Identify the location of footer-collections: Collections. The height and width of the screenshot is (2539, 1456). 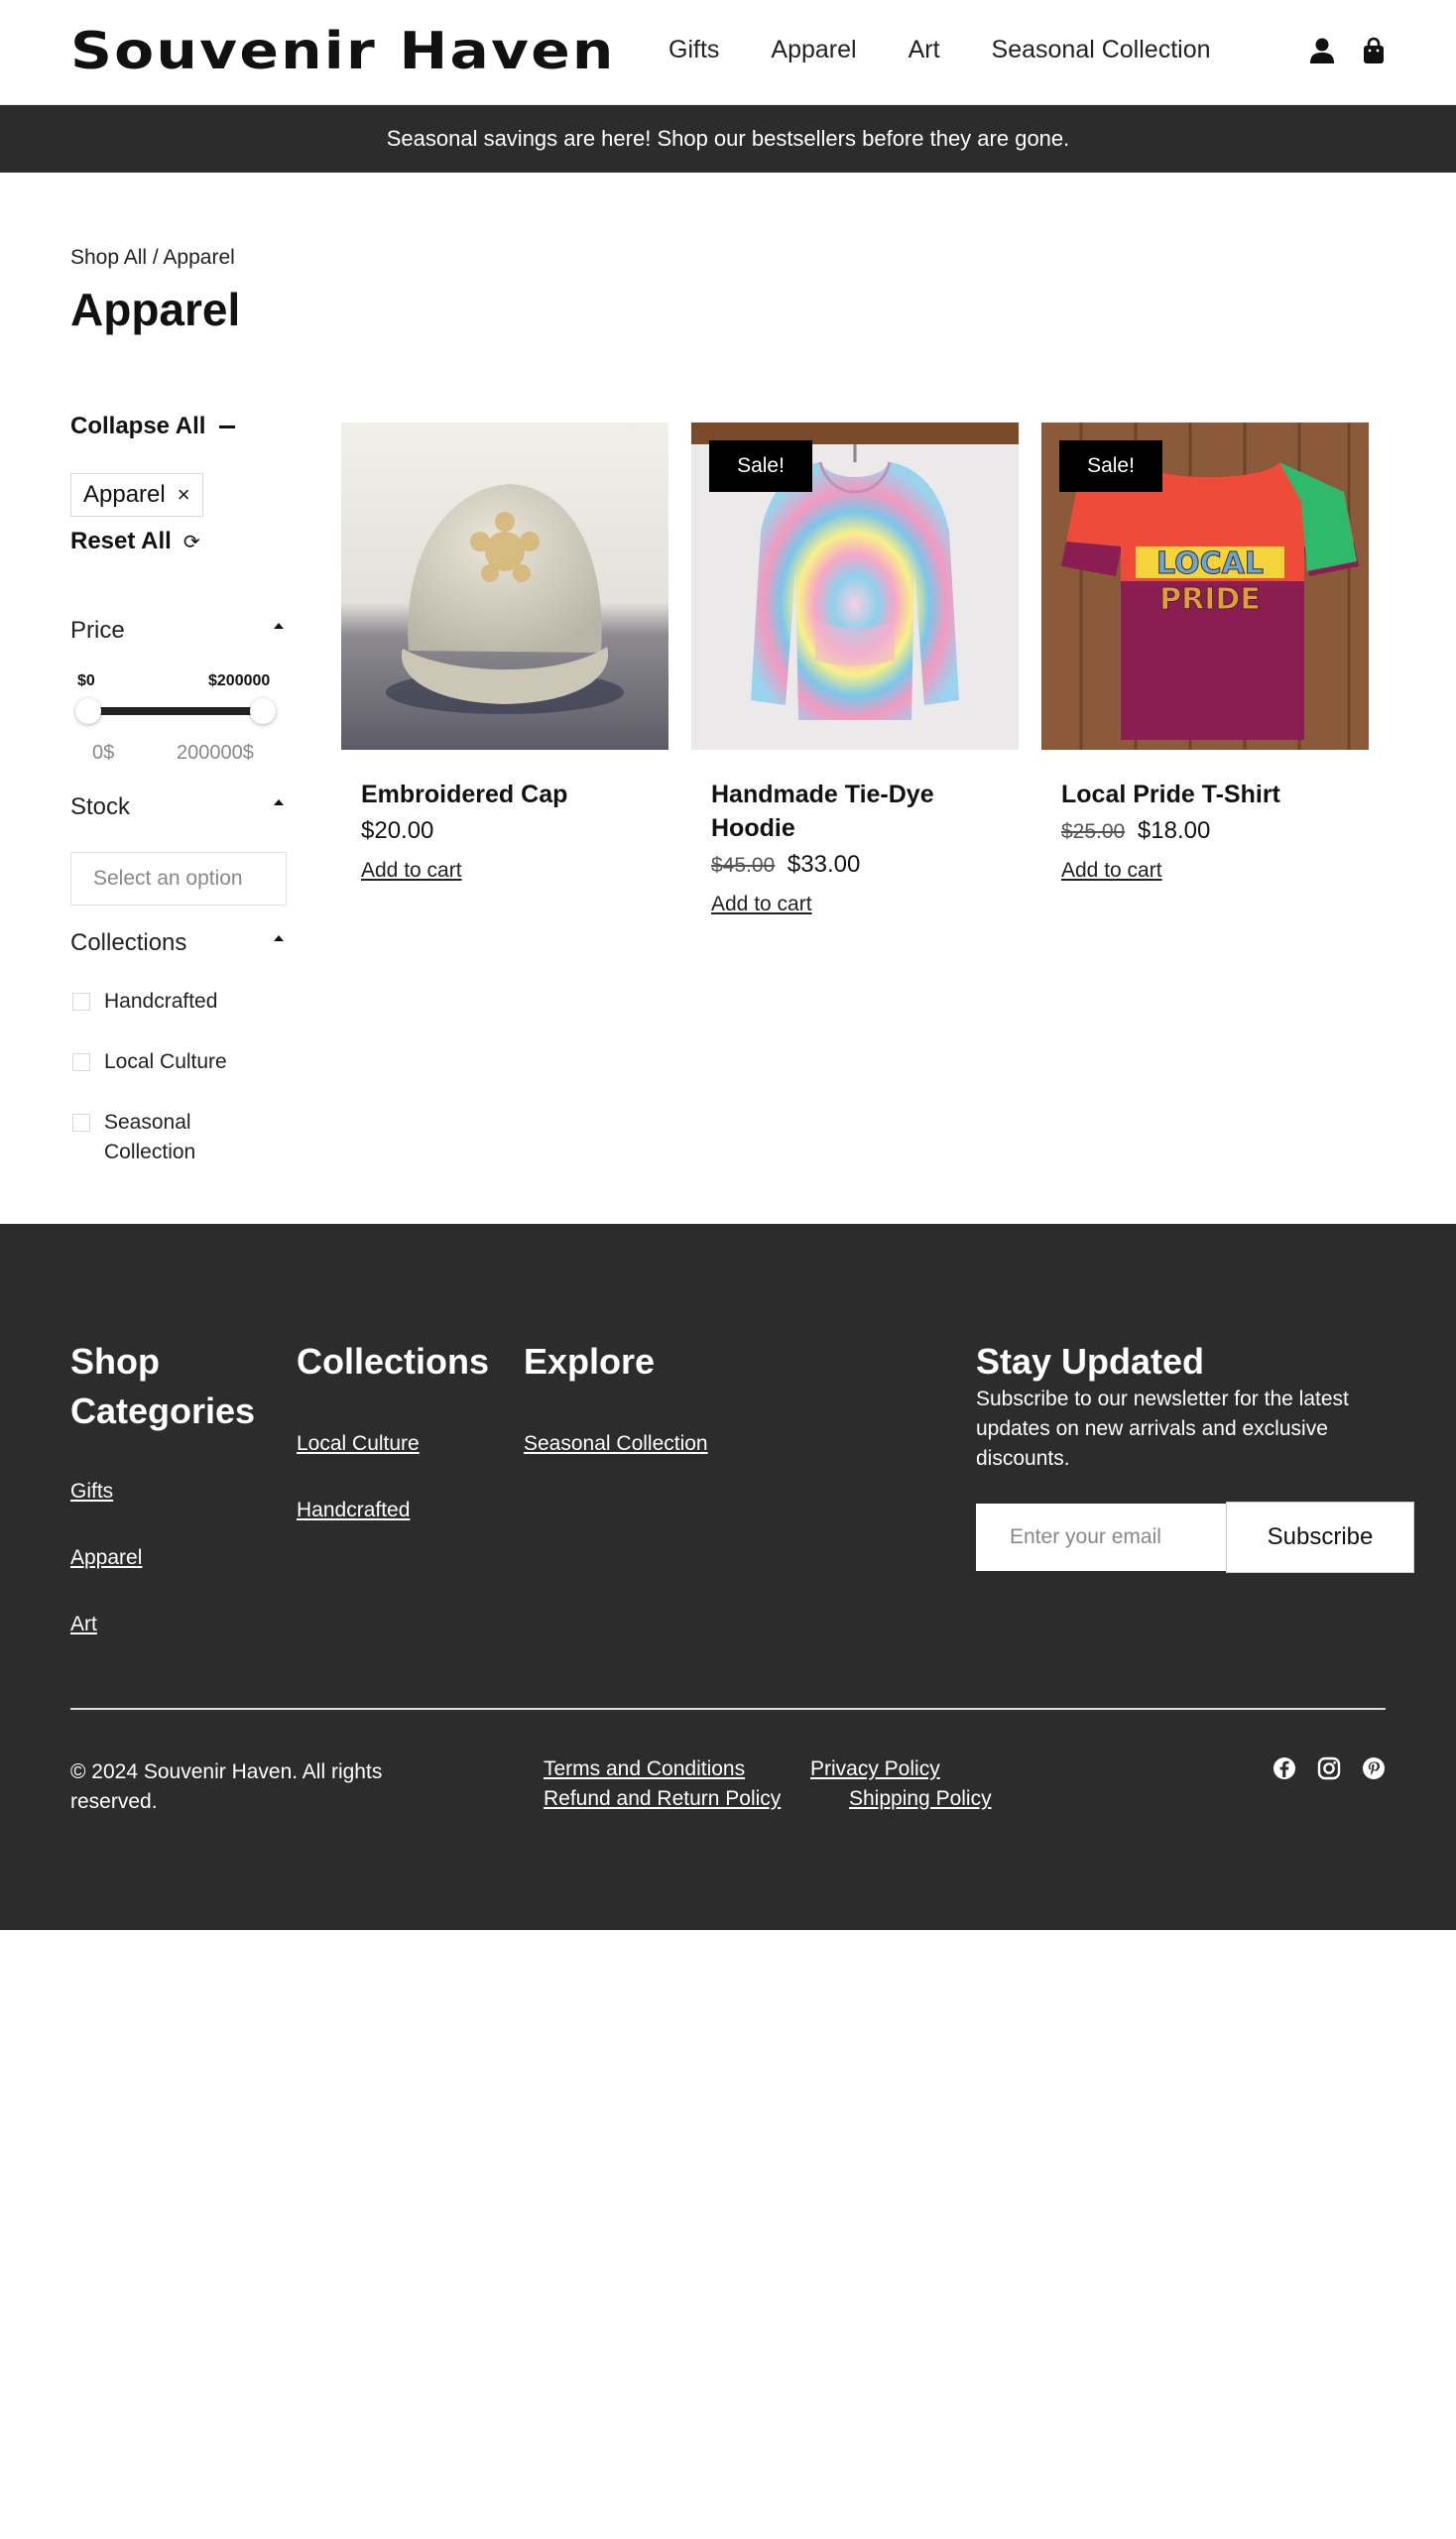
(393, 1362).